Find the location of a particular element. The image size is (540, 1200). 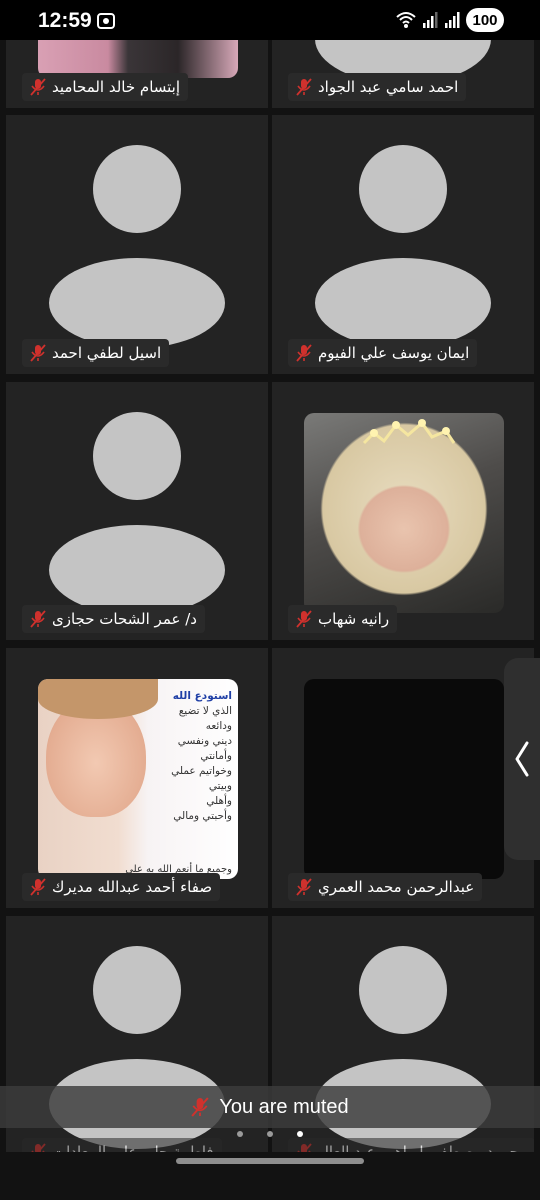

wifi-icon is located at coordinates (406, 20).